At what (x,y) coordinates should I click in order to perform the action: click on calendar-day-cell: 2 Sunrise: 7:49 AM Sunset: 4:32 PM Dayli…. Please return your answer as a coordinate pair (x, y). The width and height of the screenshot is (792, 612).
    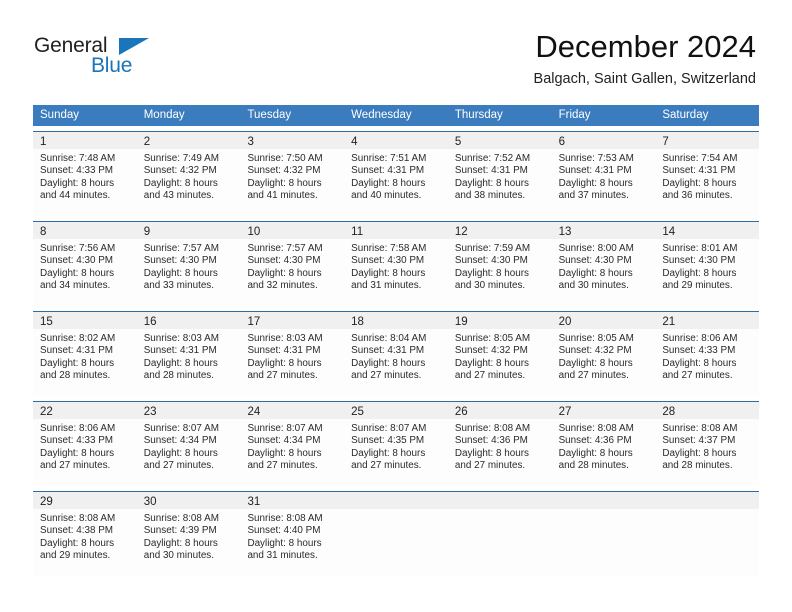
    Looking at the image, I should click on (188, 174).